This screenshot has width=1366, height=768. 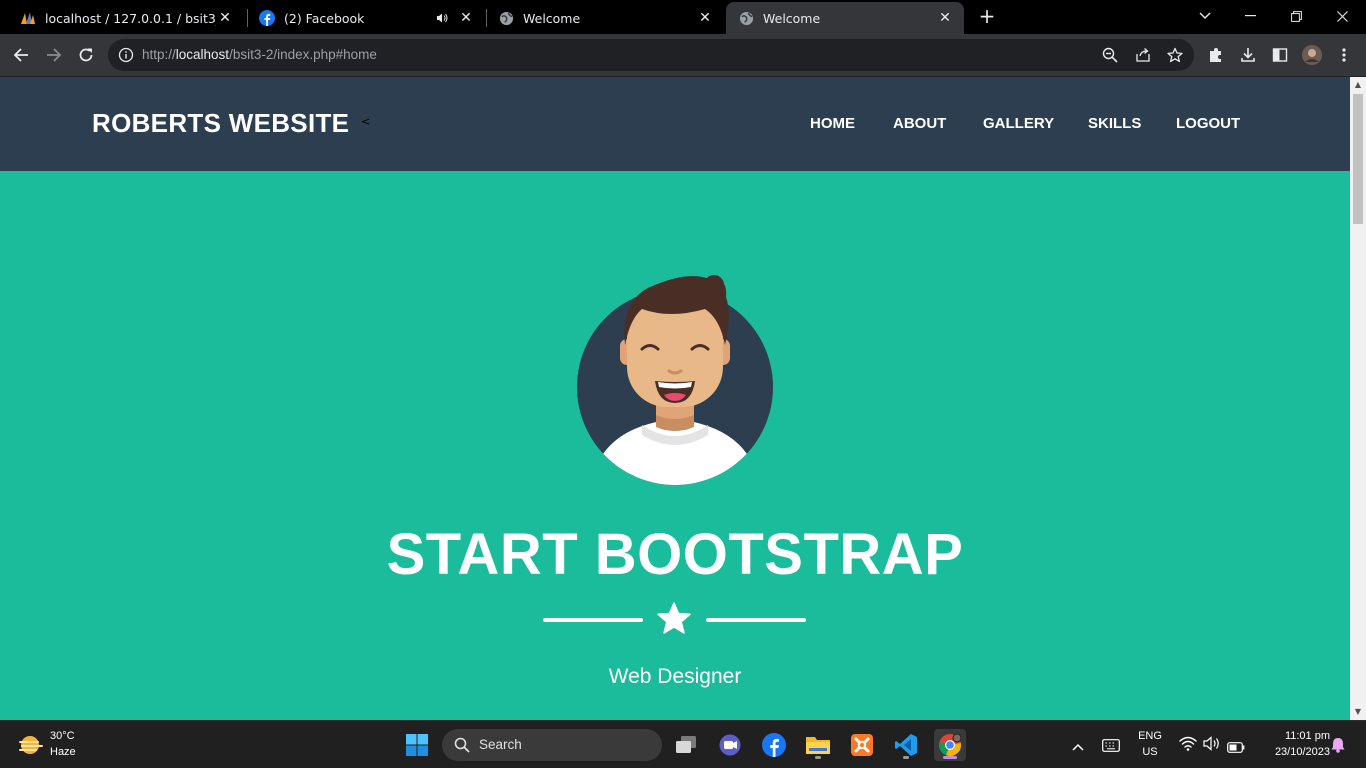 What do you see at coordinates (730, 745) in the screenshot?
I see `teams-chat-icon` at bounding box center [730, 745].